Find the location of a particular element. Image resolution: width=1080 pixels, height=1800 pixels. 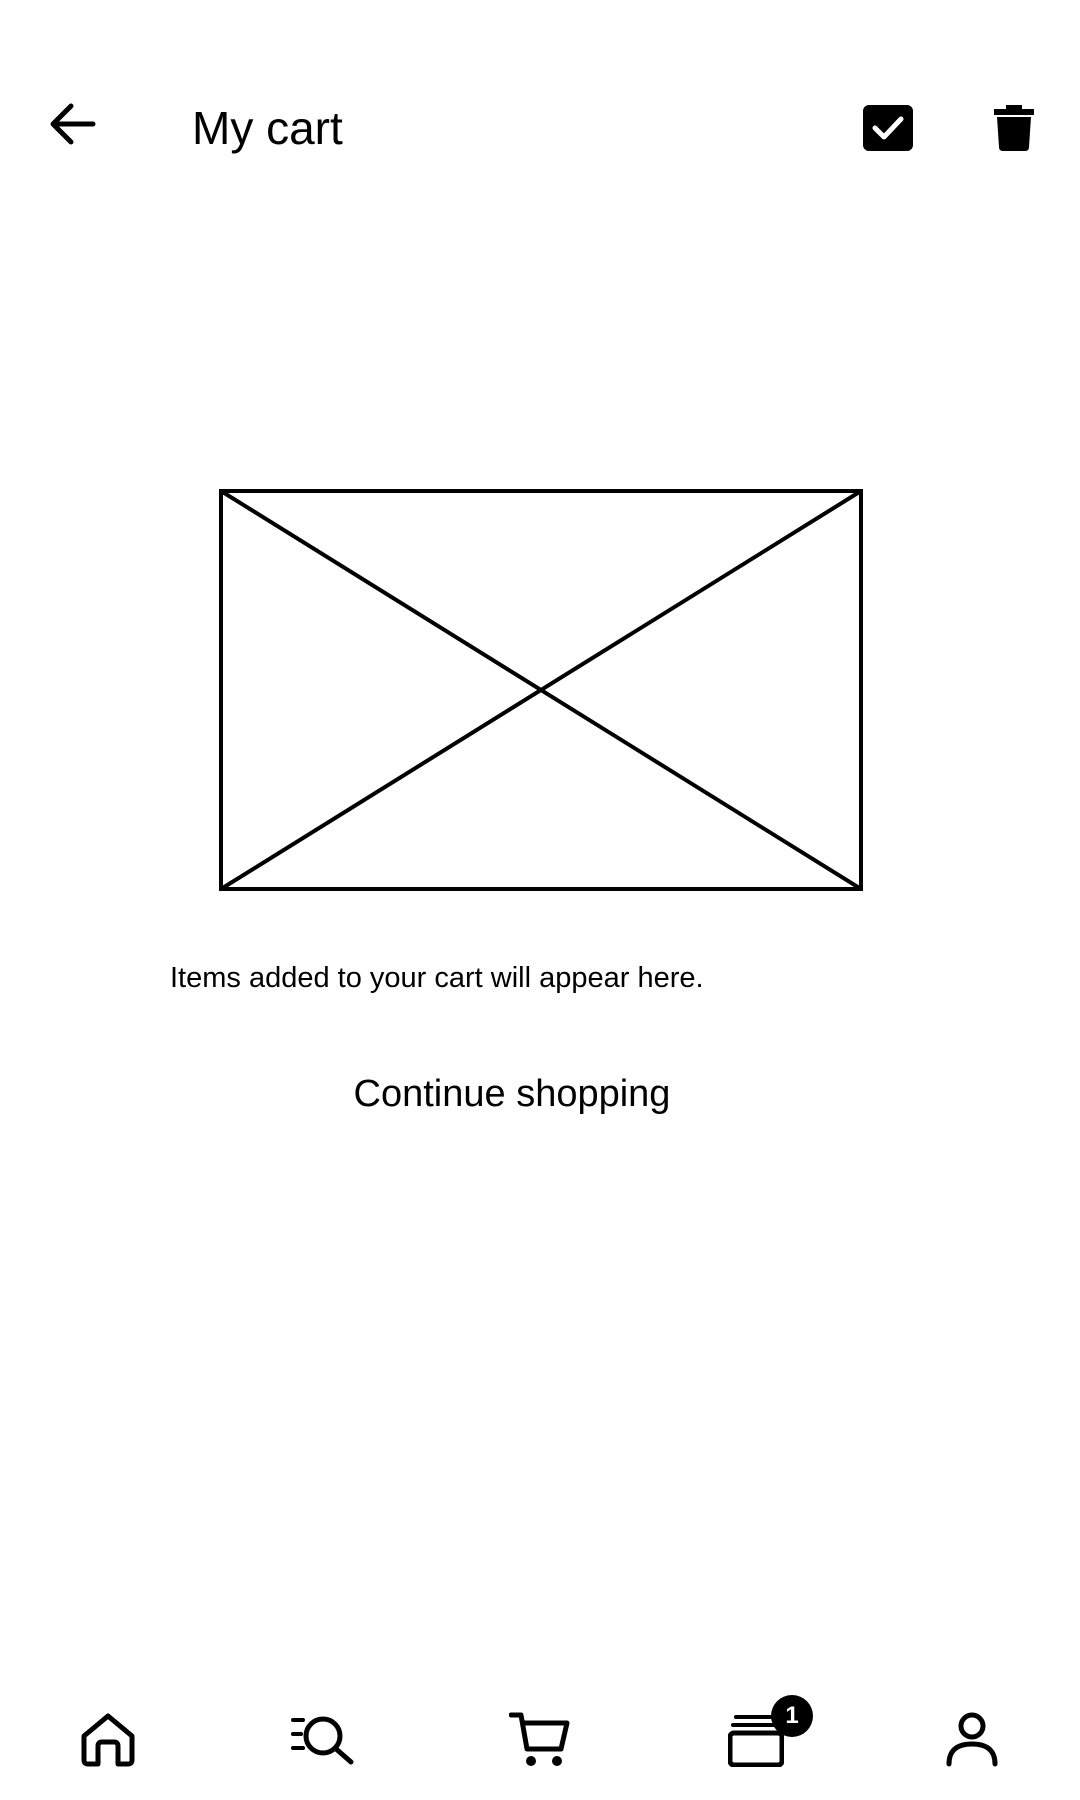

home-icon is located at coordinates (108, 1740).